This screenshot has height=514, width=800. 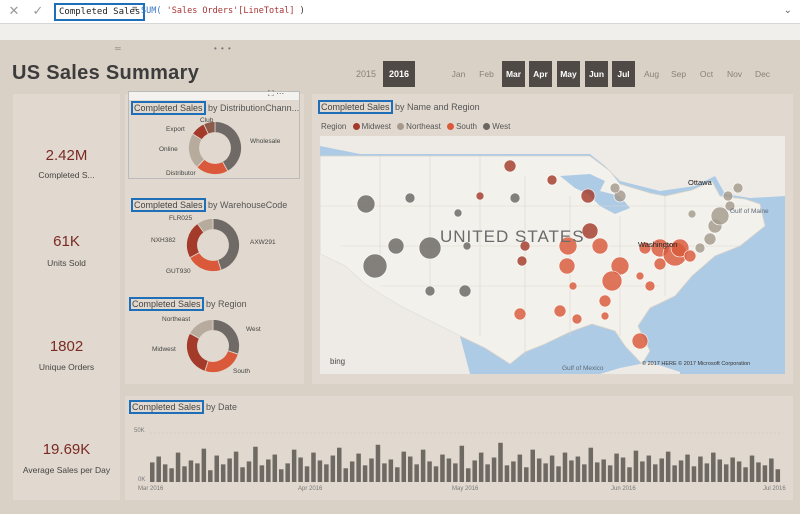 I want to click on legend-northeast: Northeast, so click(x=423, y=126).